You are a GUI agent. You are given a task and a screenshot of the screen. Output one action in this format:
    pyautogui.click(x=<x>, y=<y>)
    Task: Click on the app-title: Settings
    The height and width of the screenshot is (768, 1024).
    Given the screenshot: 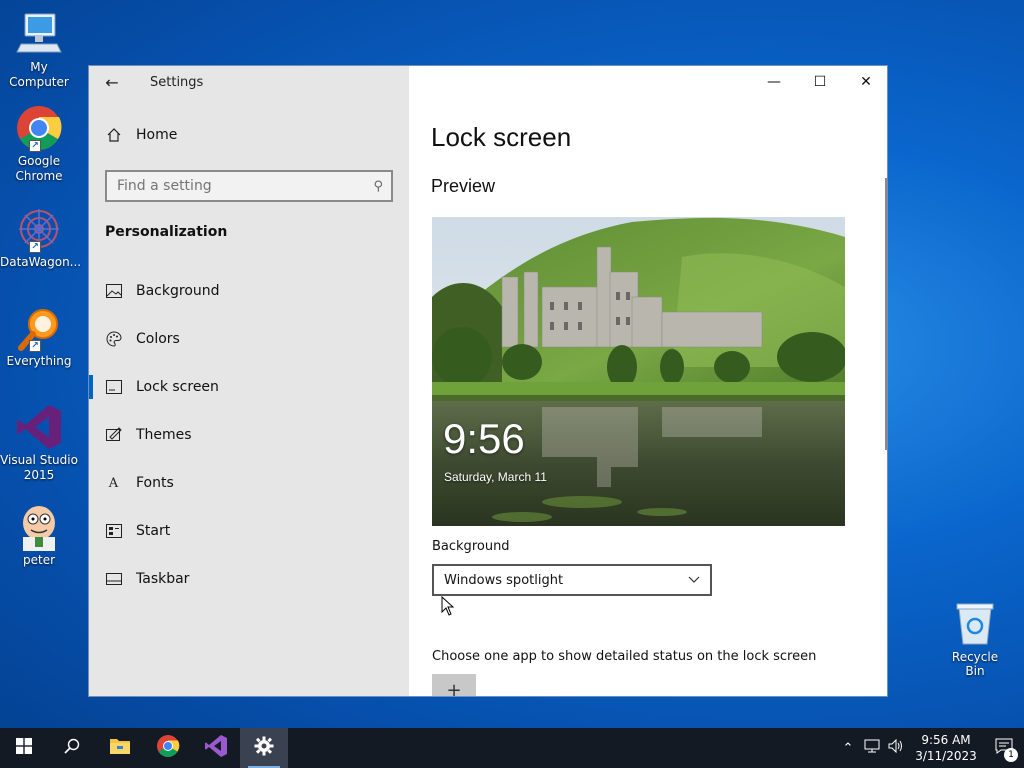 What is the action you would take?
    pyautogui.click(x=177, y=82)
    